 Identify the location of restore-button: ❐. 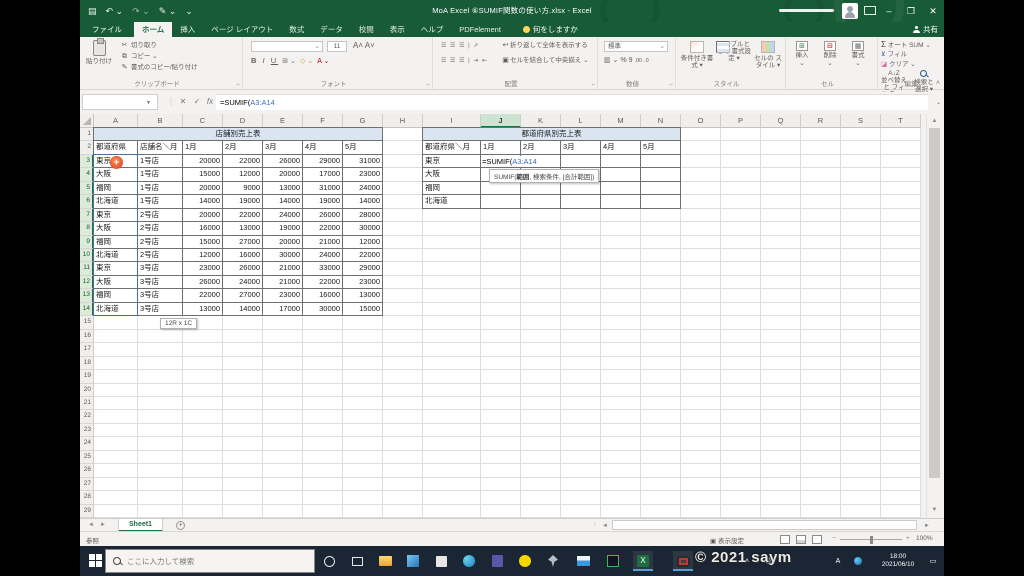
(911, 11).